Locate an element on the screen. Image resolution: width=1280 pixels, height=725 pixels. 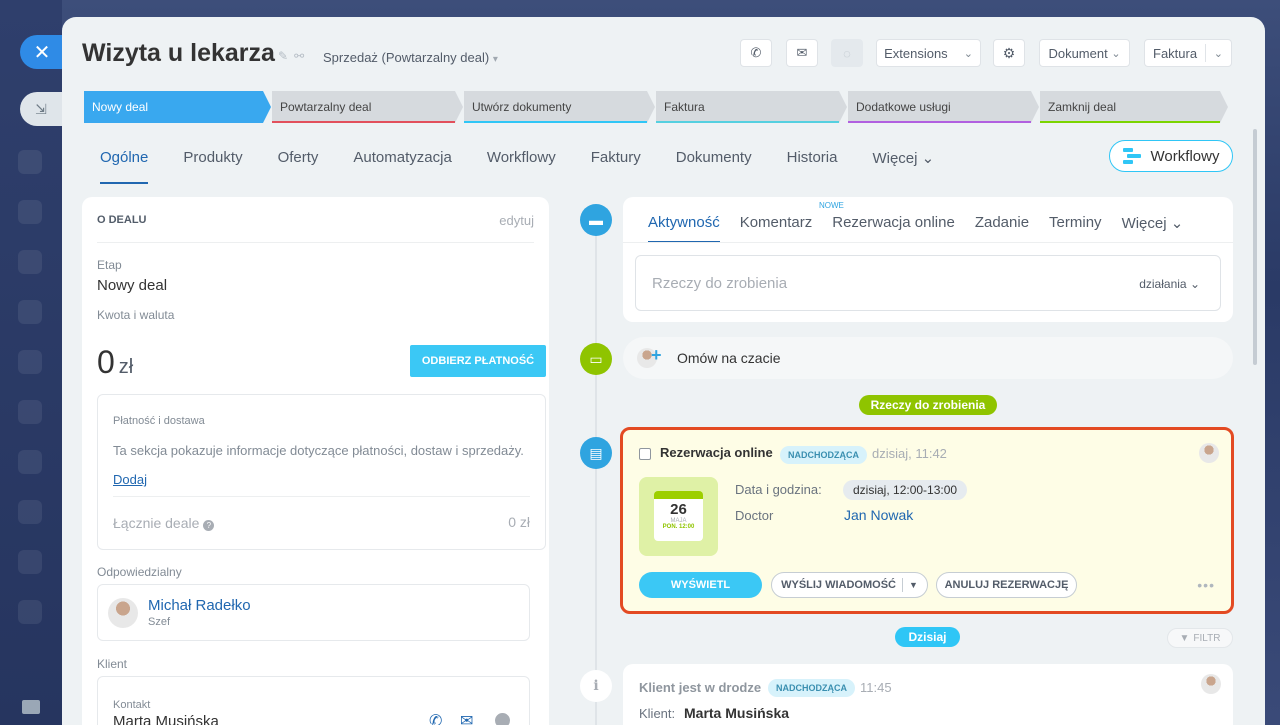
event-title: Klient jest w drodze is located at coordinates (700, 687).